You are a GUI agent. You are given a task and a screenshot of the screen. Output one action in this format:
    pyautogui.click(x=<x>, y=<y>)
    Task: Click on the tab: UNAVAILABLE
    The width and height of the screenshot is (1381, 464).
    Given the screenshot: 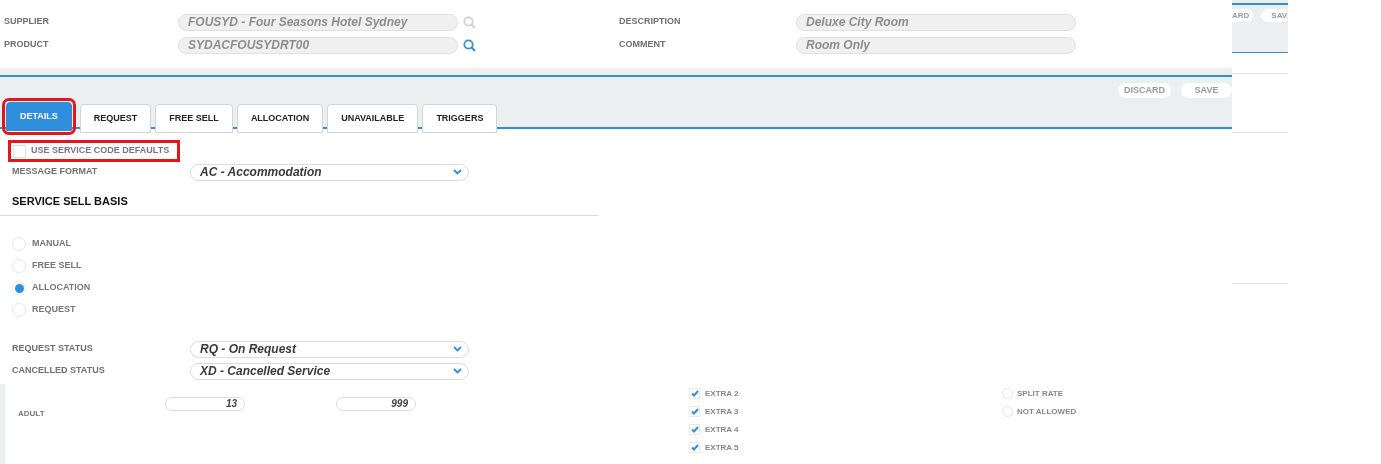 What is the action you would take?
    pyautogui.click(x=373, y=119)
    